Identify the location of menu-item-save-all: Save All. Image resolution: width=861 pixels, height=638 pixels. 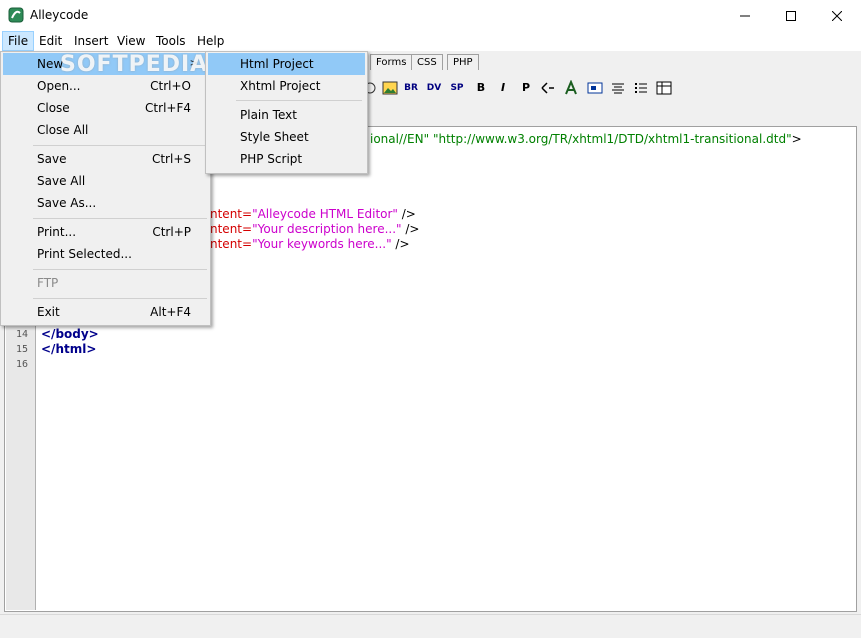
(105, 181).